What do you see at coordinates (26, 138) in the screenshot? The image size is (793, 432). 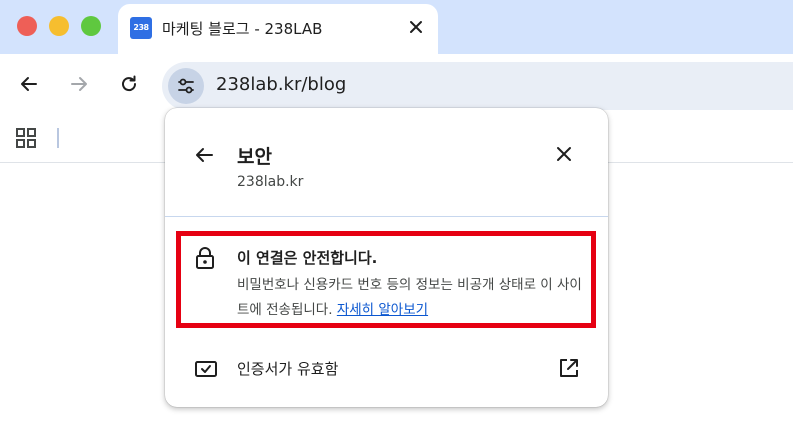 I see `apps-grid-icon` at bounding box center [26, 138].